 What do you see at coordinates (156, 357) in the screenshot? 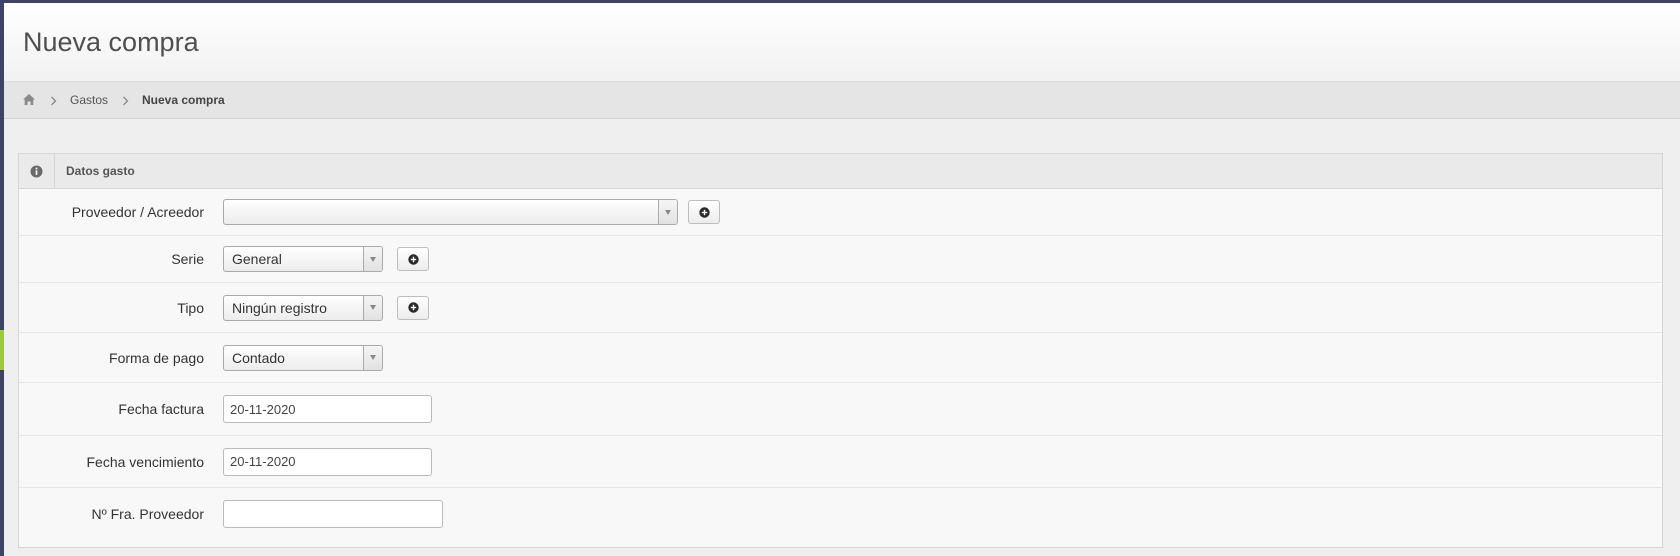
I see `forma-pago-label: Forma de pago` at bounding box center [156, 357].